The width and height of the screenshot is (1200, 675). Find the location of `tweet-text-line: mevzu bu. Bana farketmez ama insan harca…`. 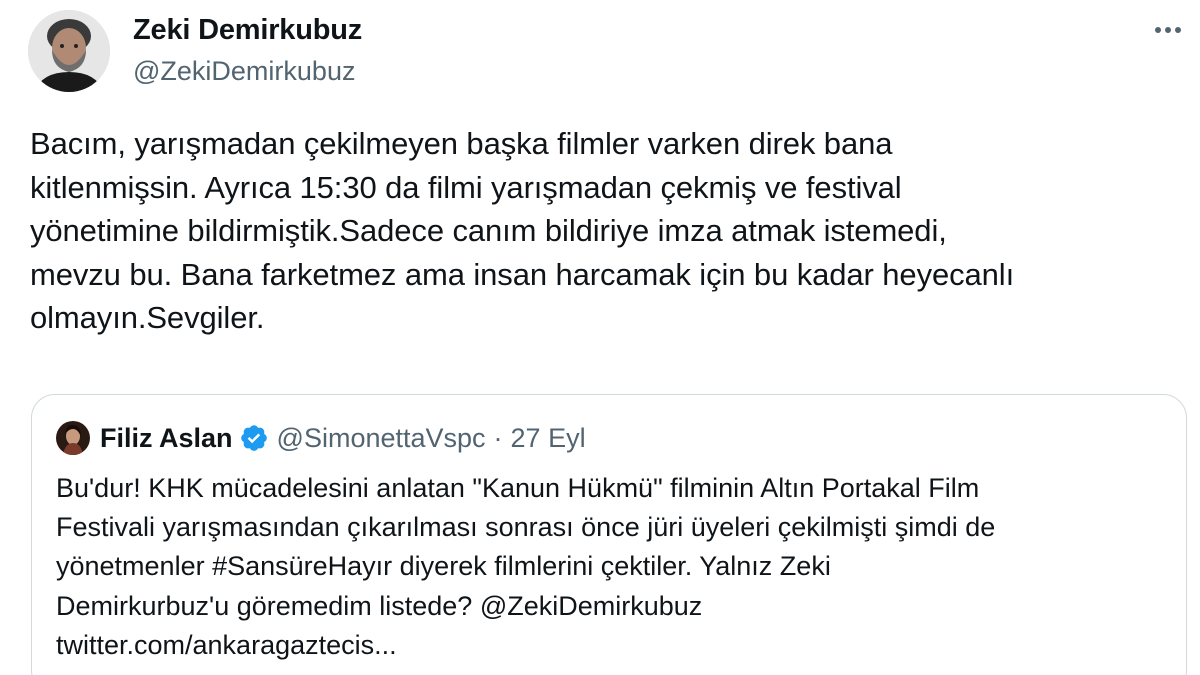

tweet-text-line: mevzu bu. Bana farketmez ama insan harca… is located at coordinates (522, 274).